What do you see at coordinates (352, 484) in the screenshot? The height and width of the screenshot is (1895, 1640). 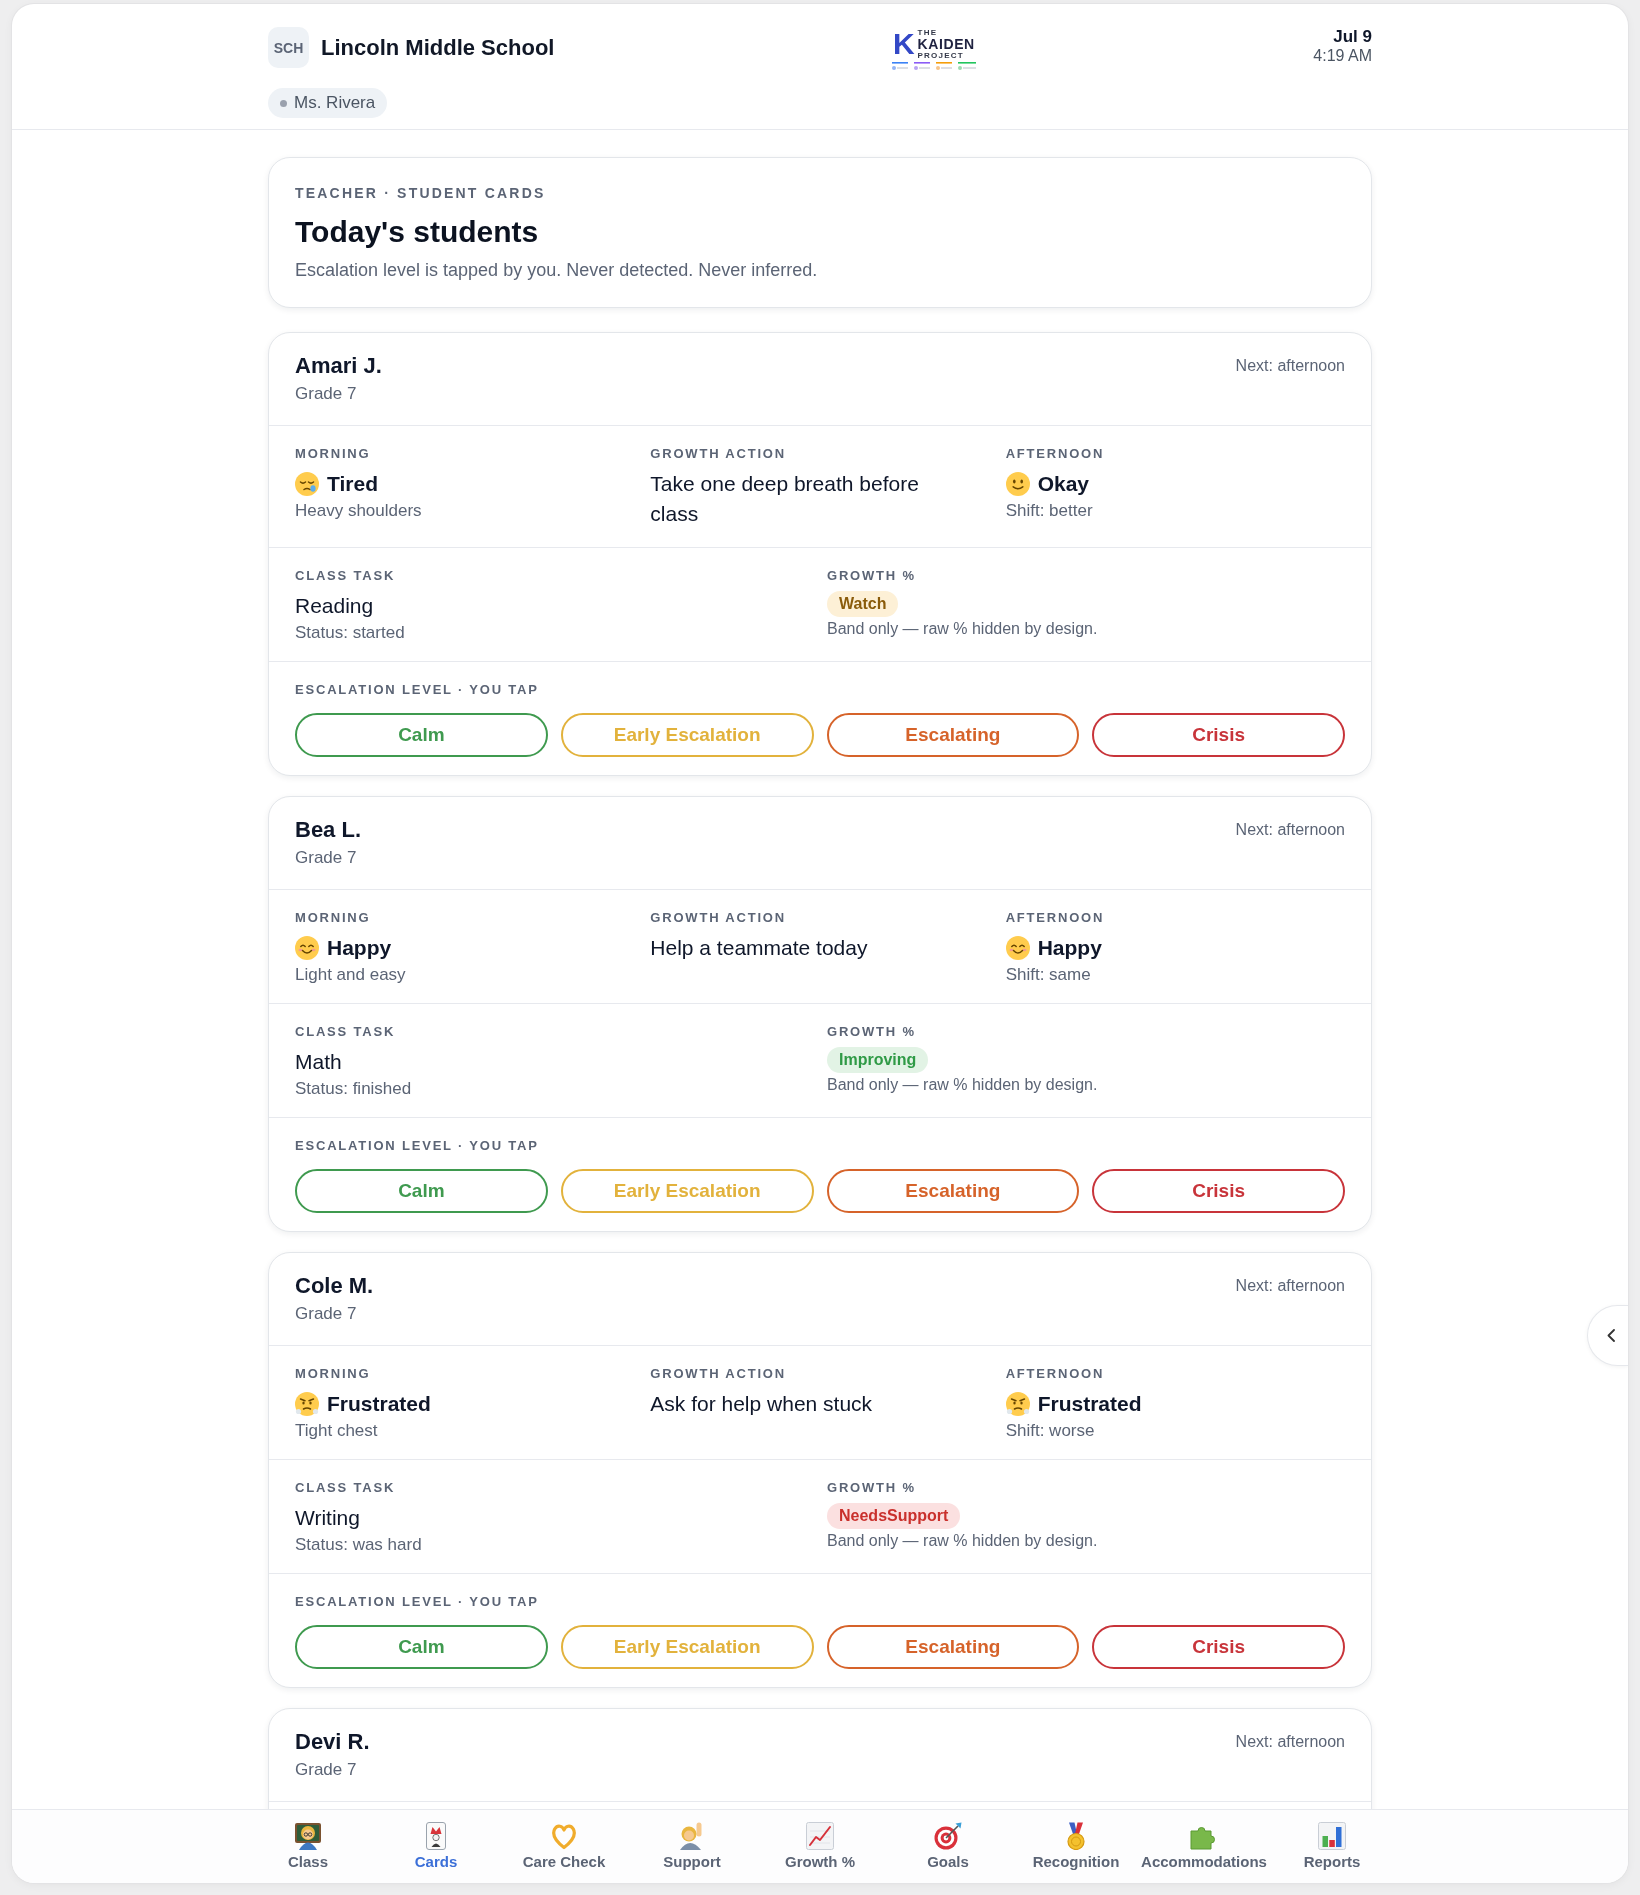 I see `mood-text: Tired` at bounding box center [352, 484].